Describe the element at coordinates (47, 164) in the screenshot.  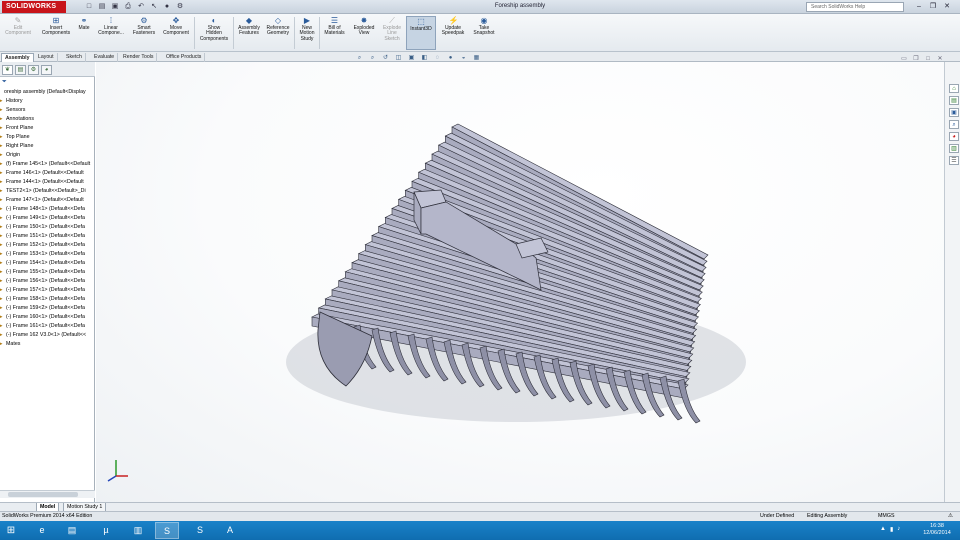
I see `tree-item: ▸ (f) Frame 145<1> (Default<<Default` at that location.